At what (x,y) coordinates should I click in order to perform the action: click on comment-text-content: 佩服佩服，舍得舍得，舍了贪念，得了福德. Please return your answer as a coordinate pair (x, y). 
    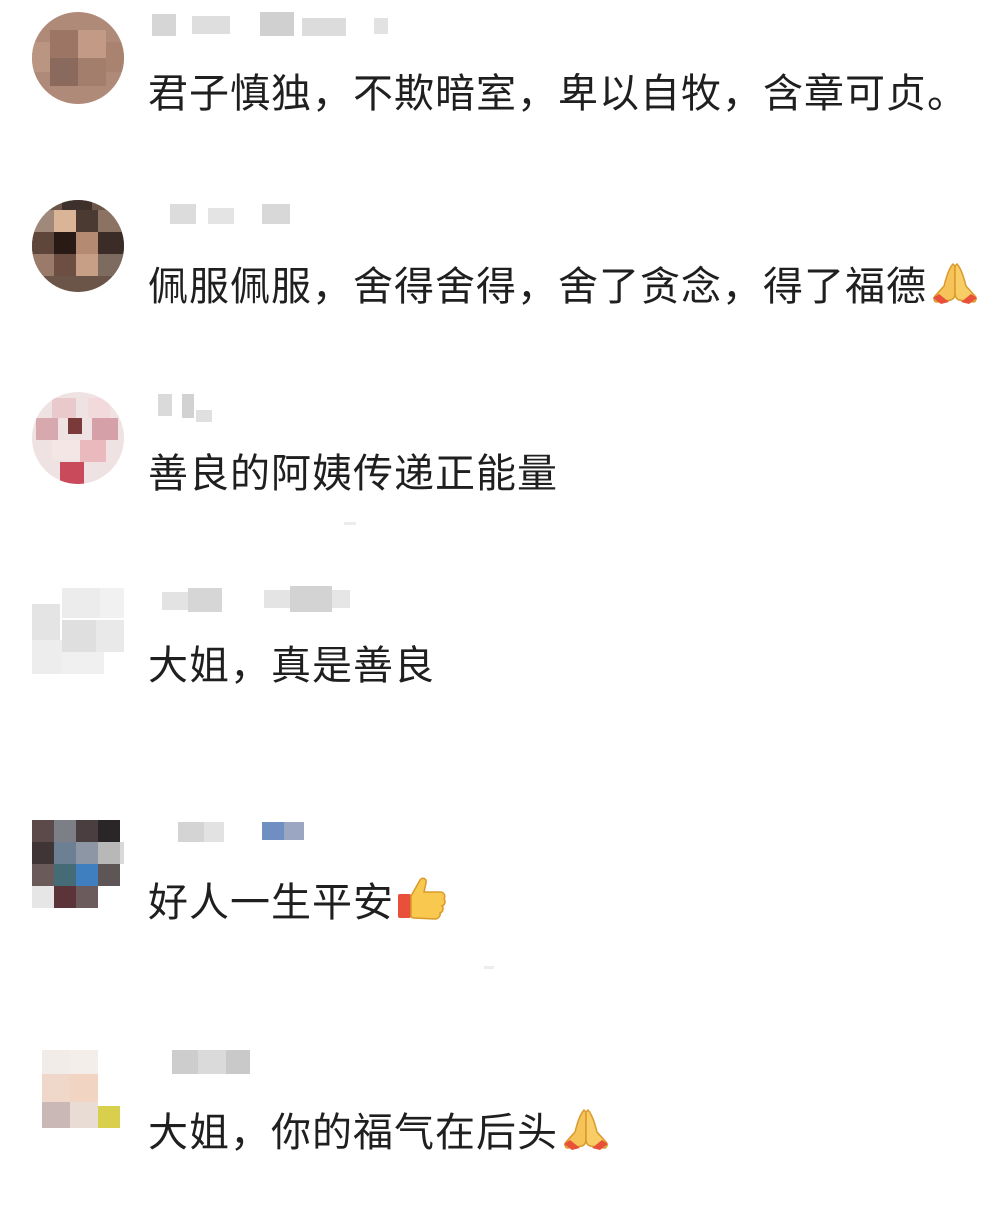
    Looking at the image, I should click on (537, 287).